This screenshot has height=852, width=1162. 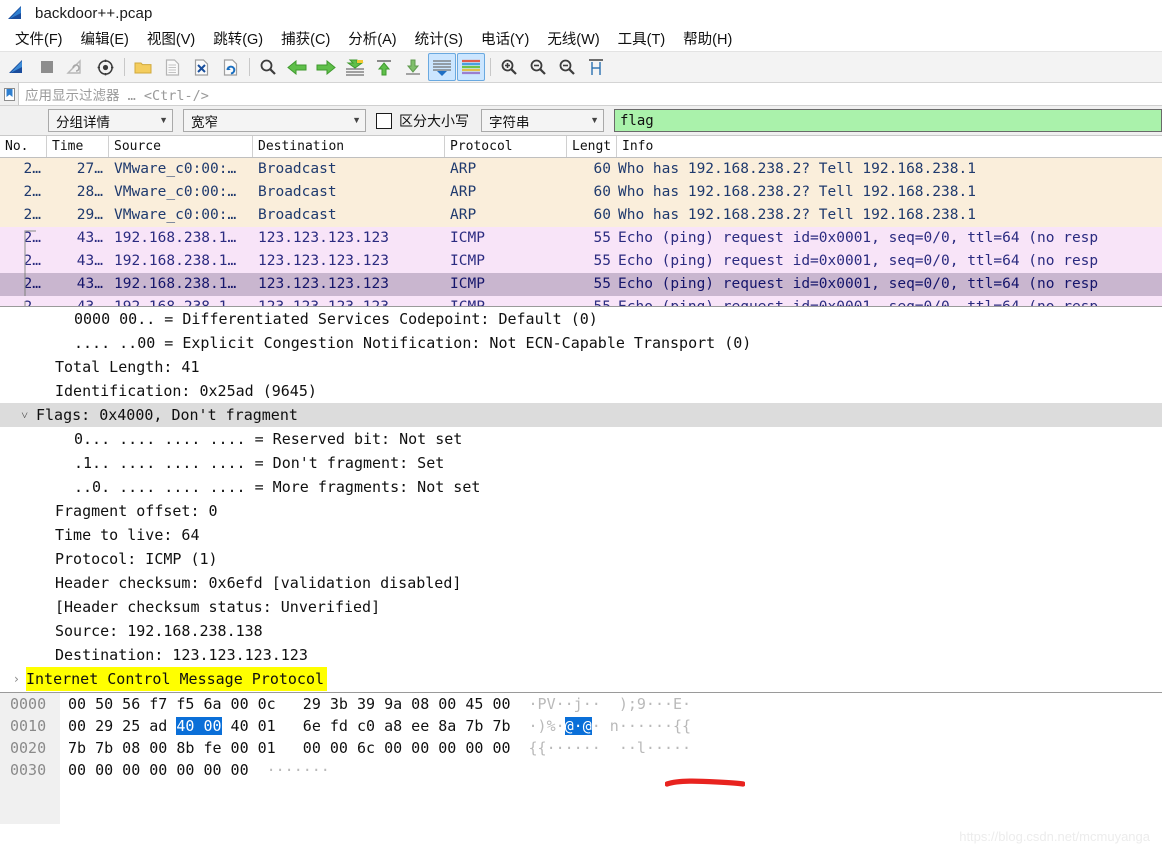 What do you see at coordinates (590, 94) in the screenshot?
I see `display-filter-input: 应用显示过滤器 … <Ctrl-/>` at bounding box center [590, 94].